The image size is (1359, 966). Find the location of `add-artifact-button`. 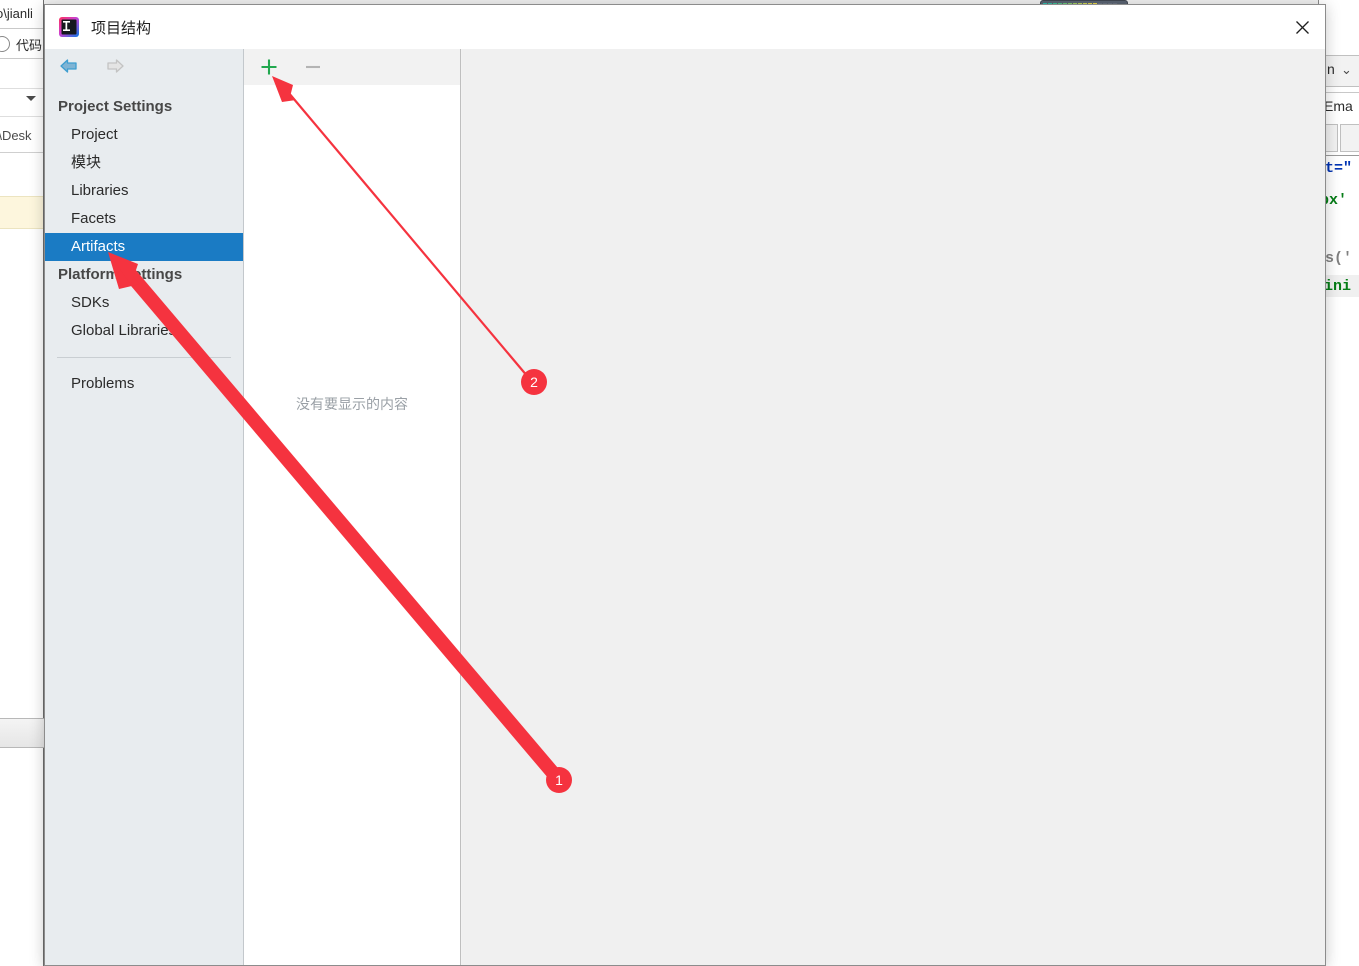

add-artifact-button is located at coordinates (269, 67).